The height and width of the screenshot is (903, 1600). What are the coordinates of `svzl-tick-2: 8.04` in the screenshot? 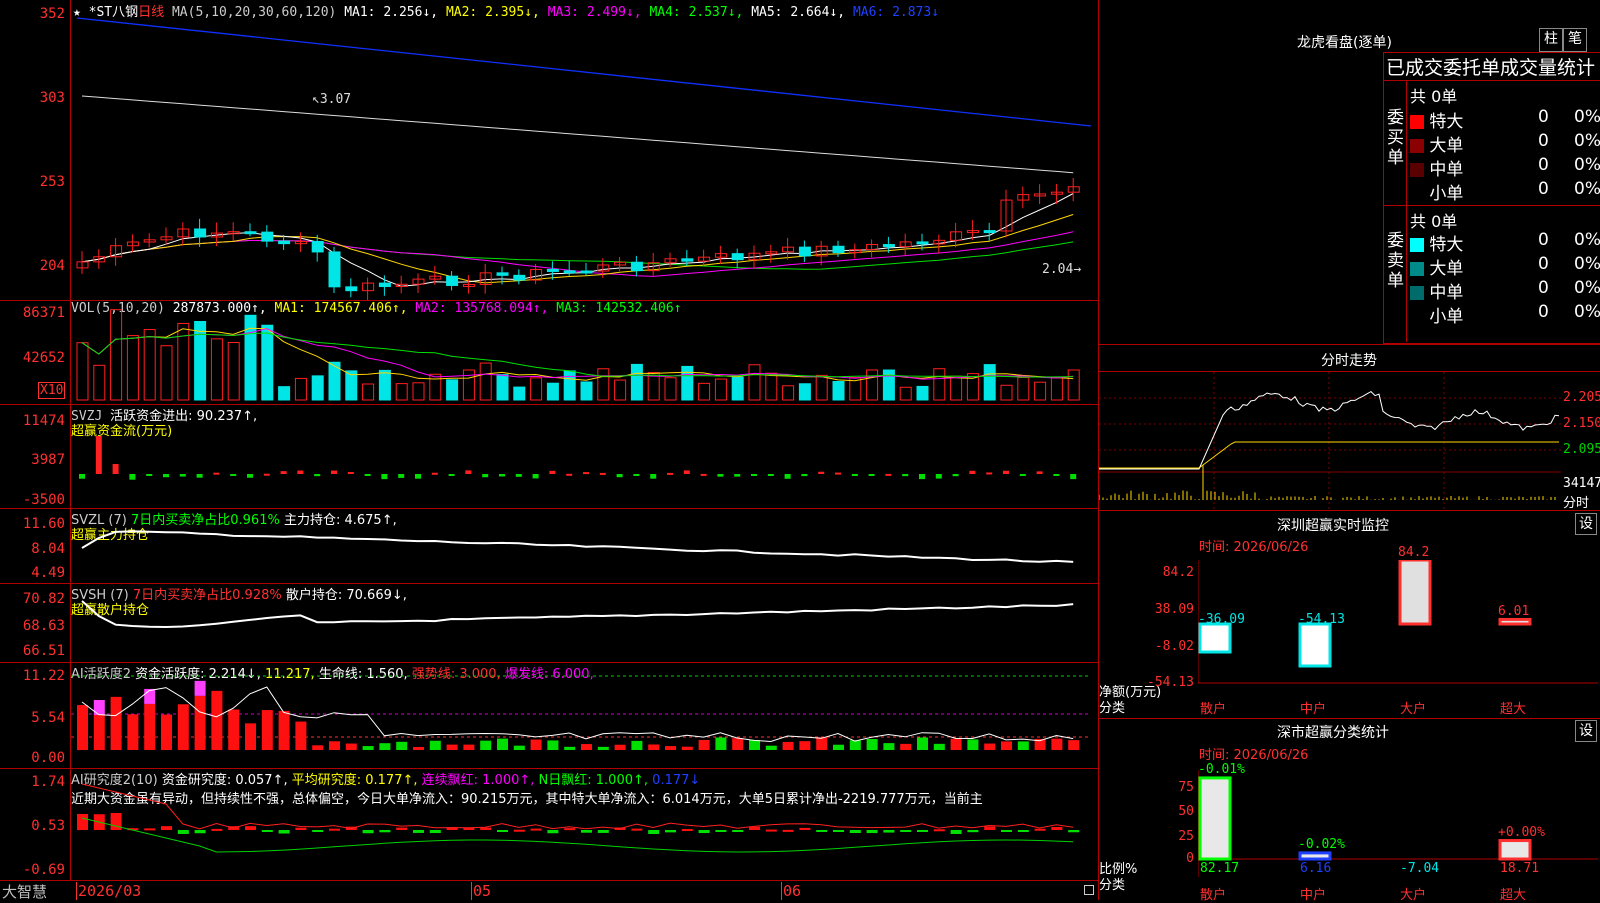 It's located at (48, 549).